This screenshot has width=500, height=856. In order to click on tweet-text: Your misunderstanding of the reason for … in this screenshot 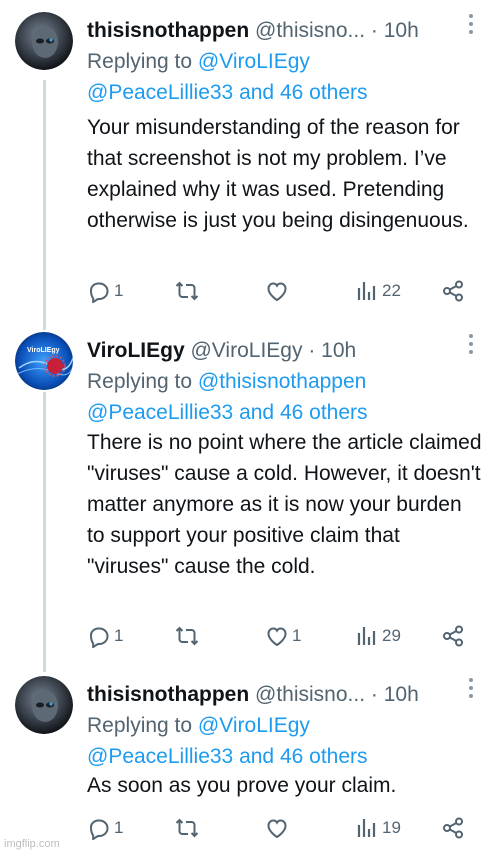, I will do `click(278, 174)`.